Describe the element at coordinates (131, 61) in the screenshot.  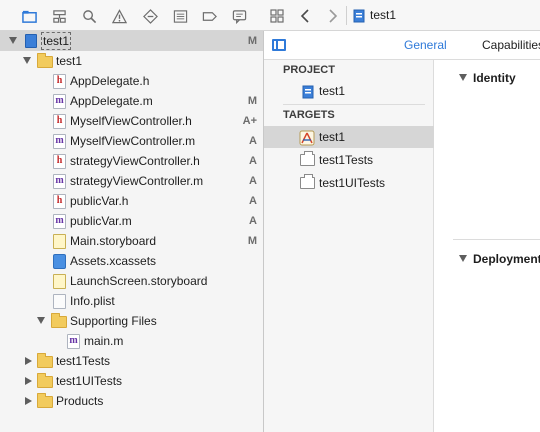
I see `tree-row-group: test1` at that location.